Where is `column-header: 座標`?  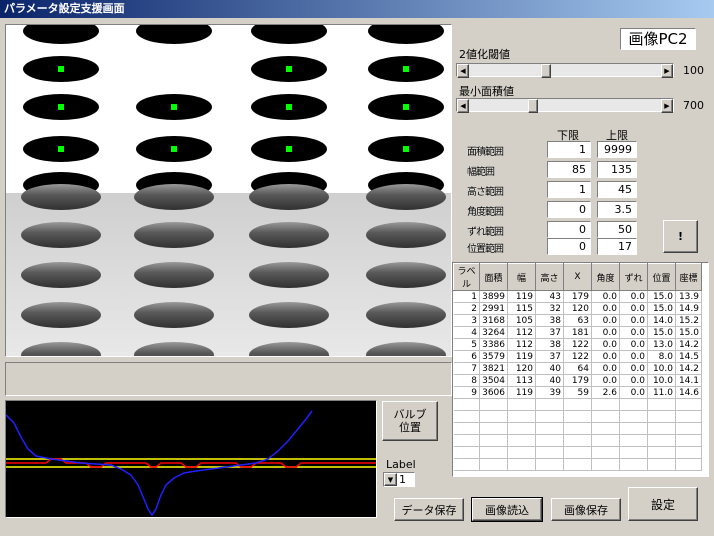 column-header: 座標 is located at coordinates (688, 277).